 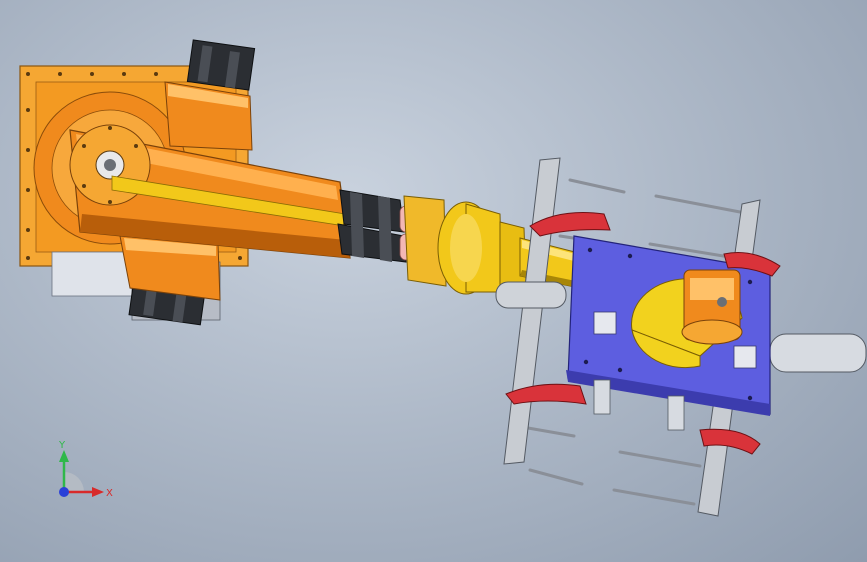 What do you see at coordinates (64, 492) in the screenshot?
I see `z-axis-dot` at bounding box center [64, 492].